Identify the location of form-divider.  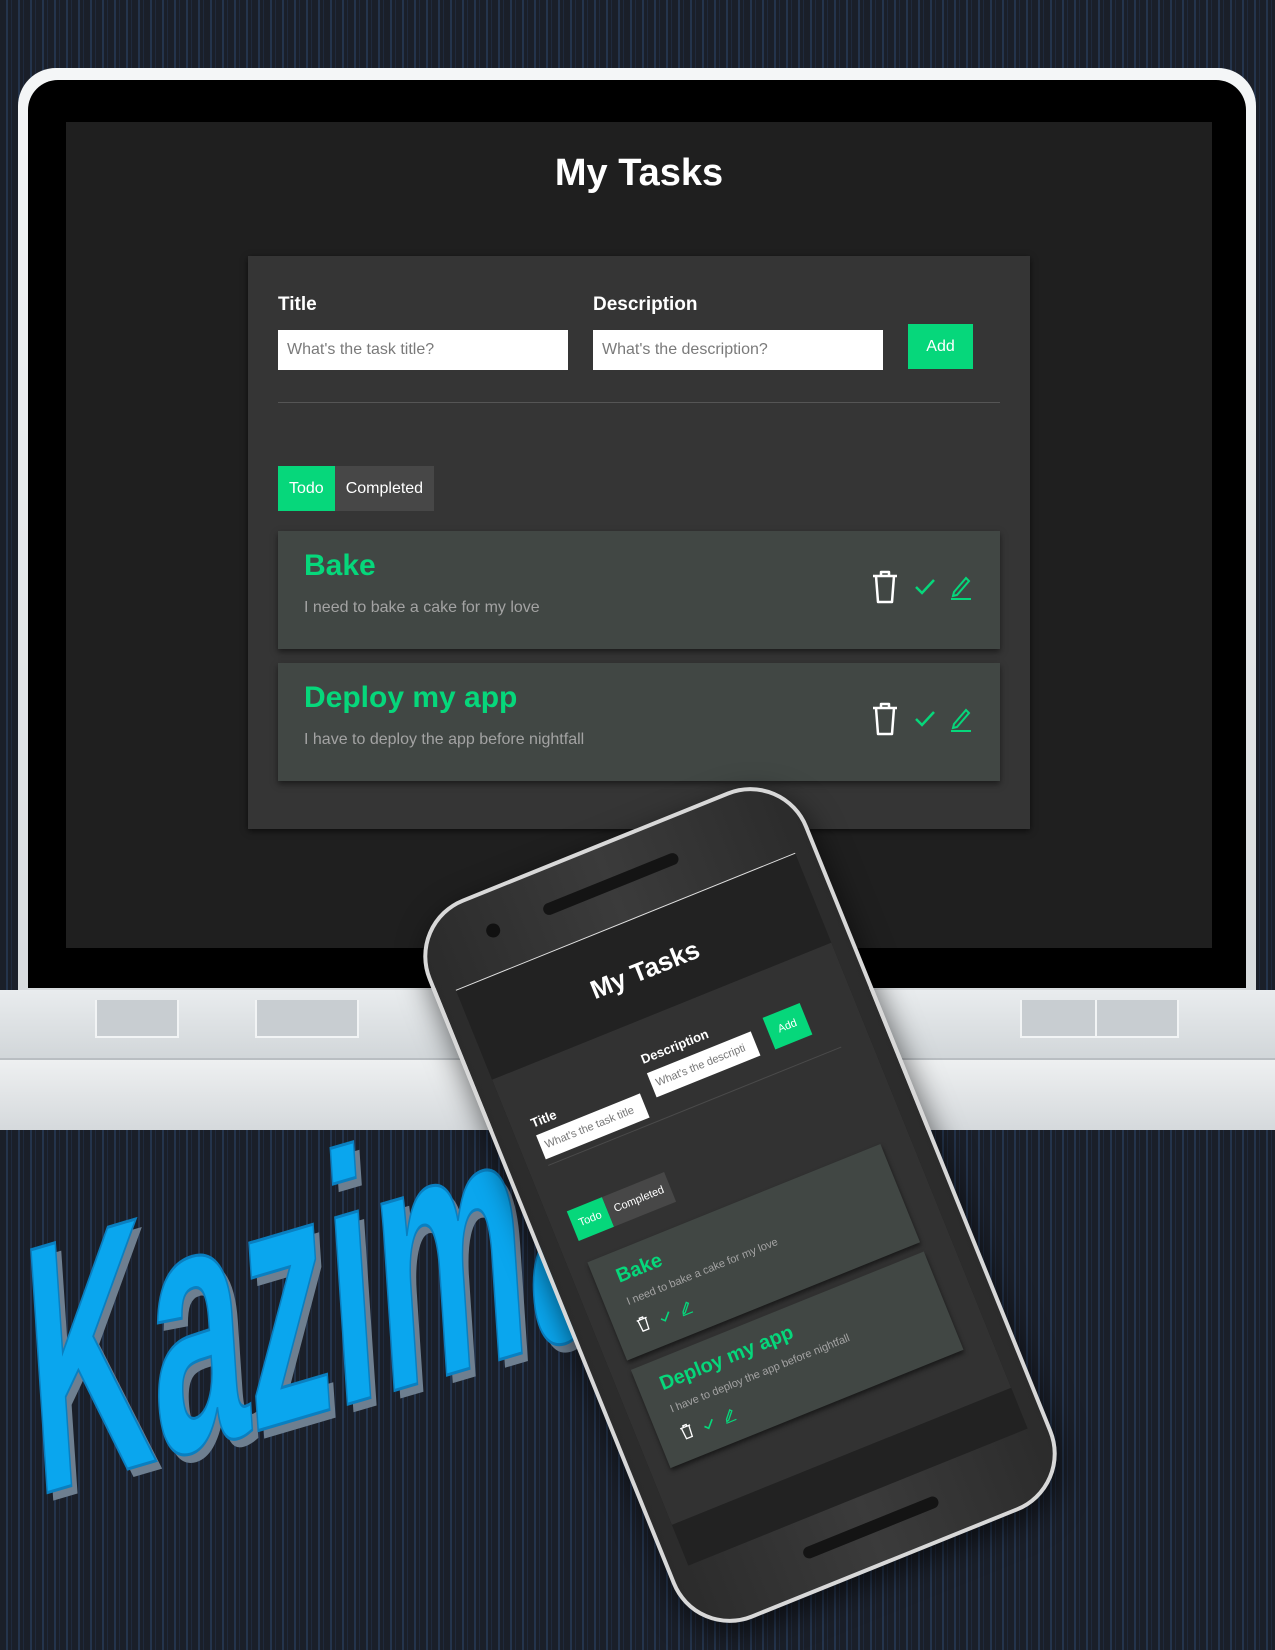
(639, 402).